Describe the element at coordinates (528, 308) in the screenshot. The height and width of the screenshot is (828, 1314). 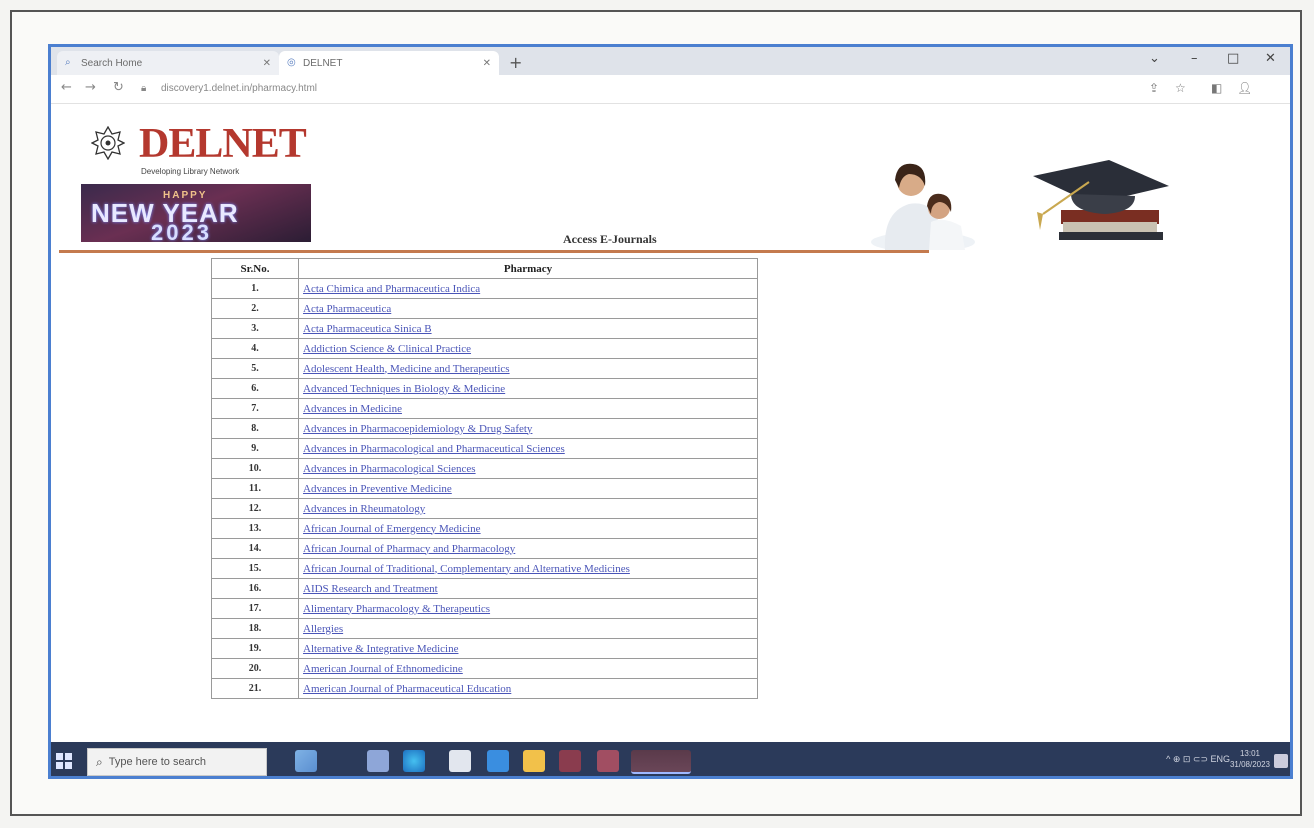
I see `row-journal-cell: Acta Pharmaceutica` at that location.